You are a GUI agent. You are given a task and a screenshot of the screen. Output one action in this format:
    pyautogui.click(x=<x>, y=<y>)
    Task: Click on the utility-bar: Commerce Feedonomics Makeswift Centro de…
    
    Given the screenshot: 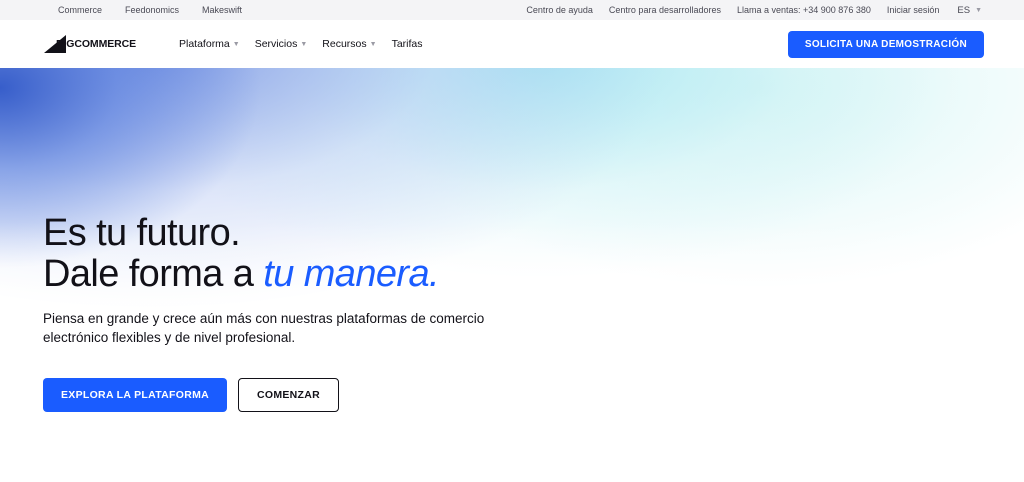 What is the action you would take?
    pyautogui.click(x=512, y=10)
    